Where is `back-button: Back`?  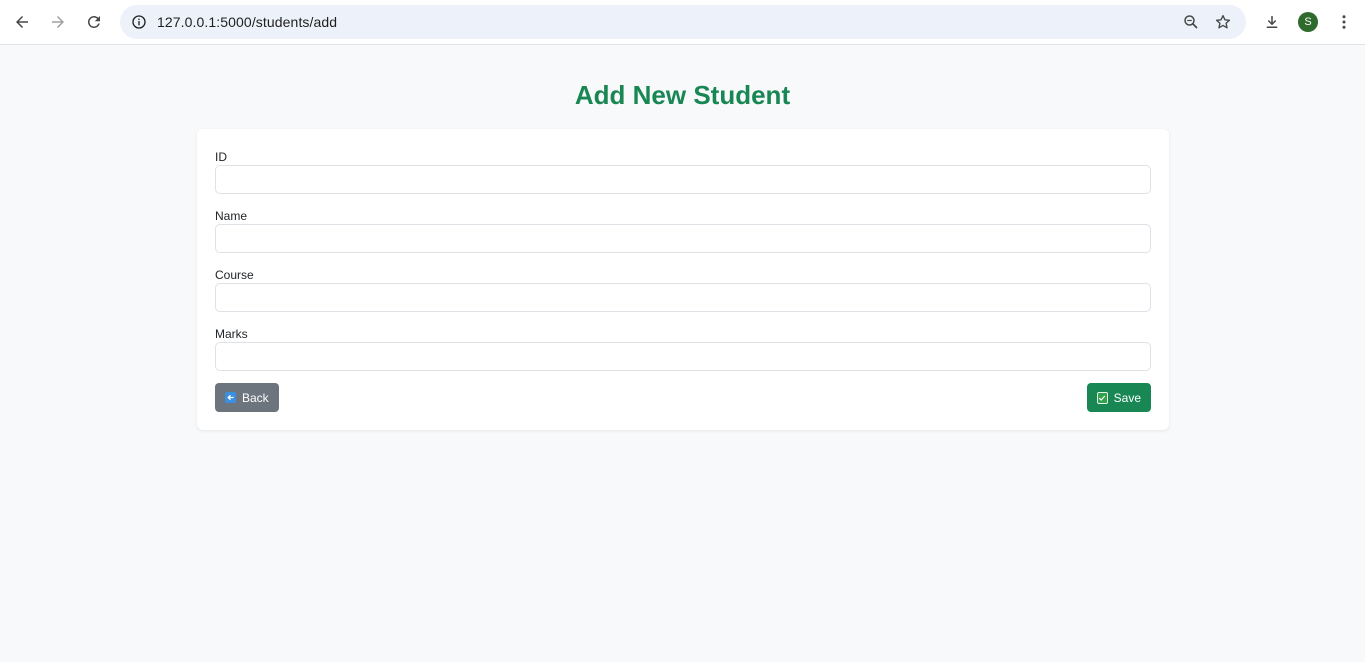 back-button: Back is located at coordinates (247, 397).